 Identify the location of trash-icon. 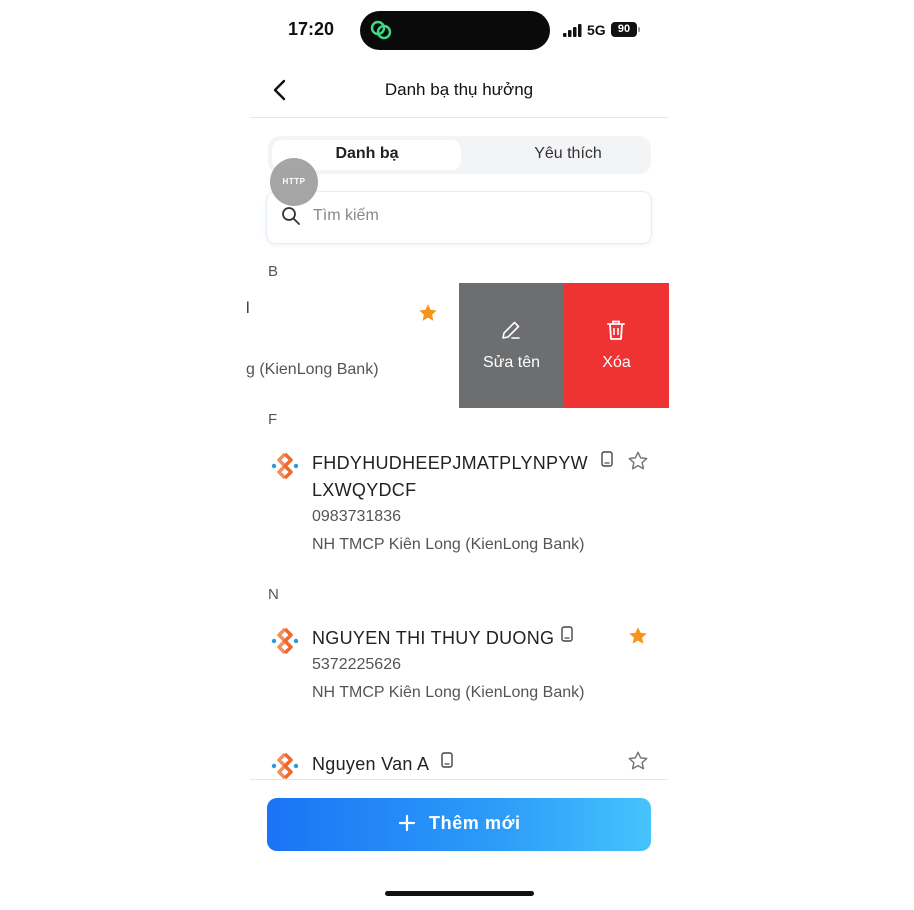
(616, 330).